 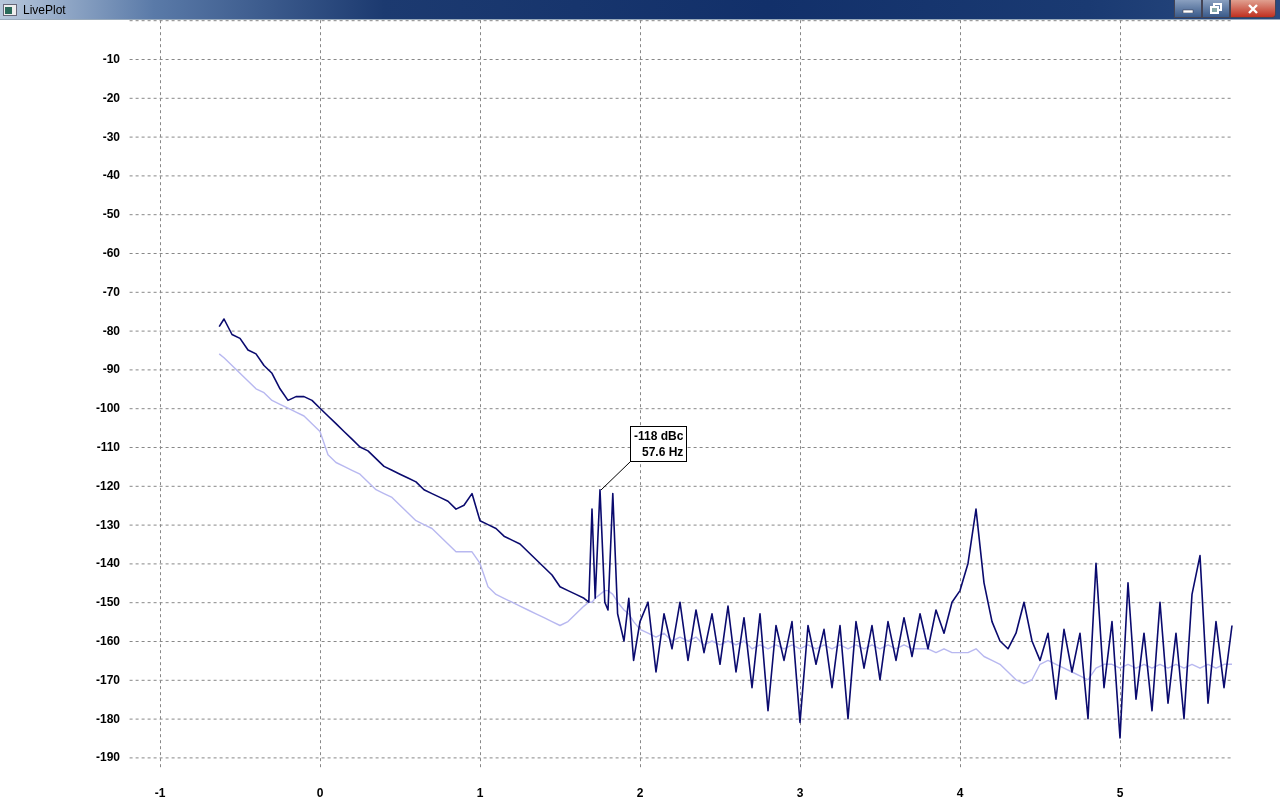 What do you see at coordinates (659, 444) in the screenshot?
I see `annotation-label: -118 dBc 57.6 Hz` at bounding box center [659, 444].